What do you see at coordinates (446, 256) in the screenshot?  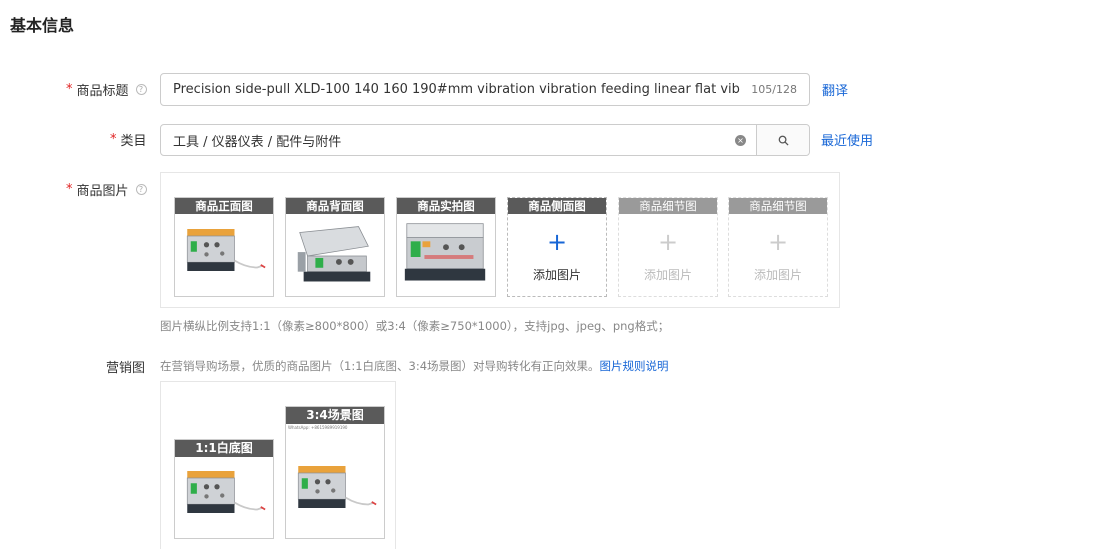 I see `product-photo-real` at bounding box center [446, 256].